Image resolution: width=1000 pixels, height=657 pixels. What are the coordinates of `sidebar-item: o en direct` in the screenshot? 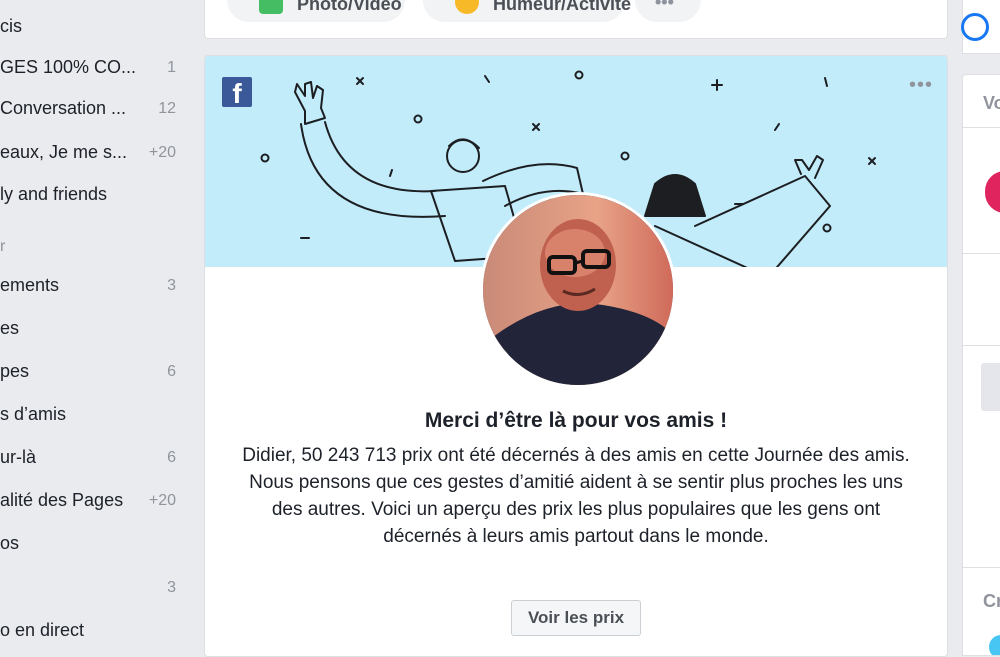 It's located at (93, 631).